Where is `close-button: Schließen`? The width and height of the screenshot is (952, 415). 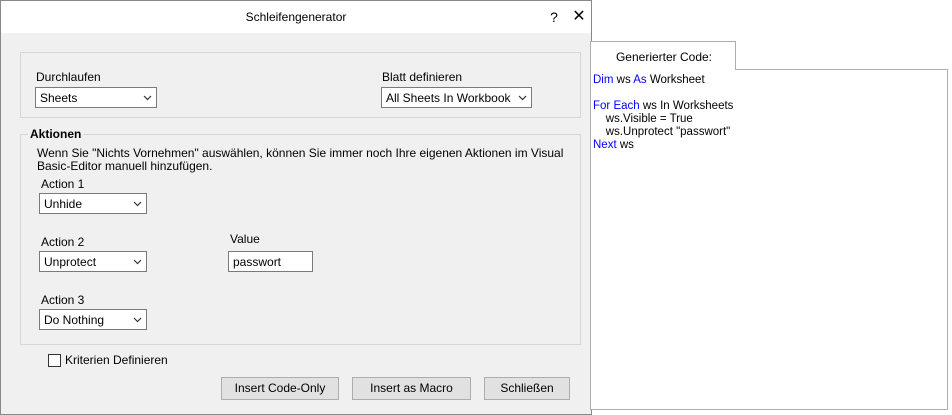
close-button: Schließen is located at coordinates (527, 388).